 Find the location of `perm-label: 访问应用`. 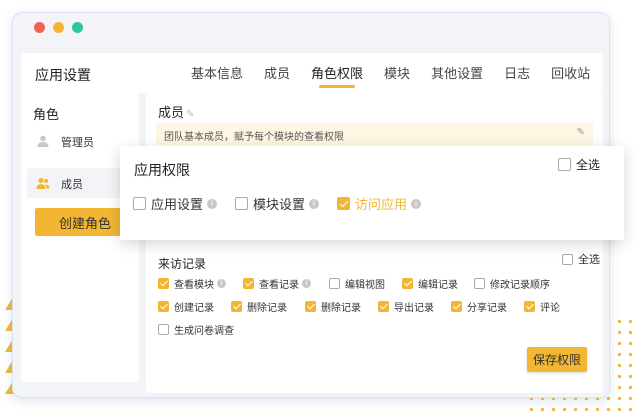

perm-label: 访问应用 is located at coordinates (381, 205).